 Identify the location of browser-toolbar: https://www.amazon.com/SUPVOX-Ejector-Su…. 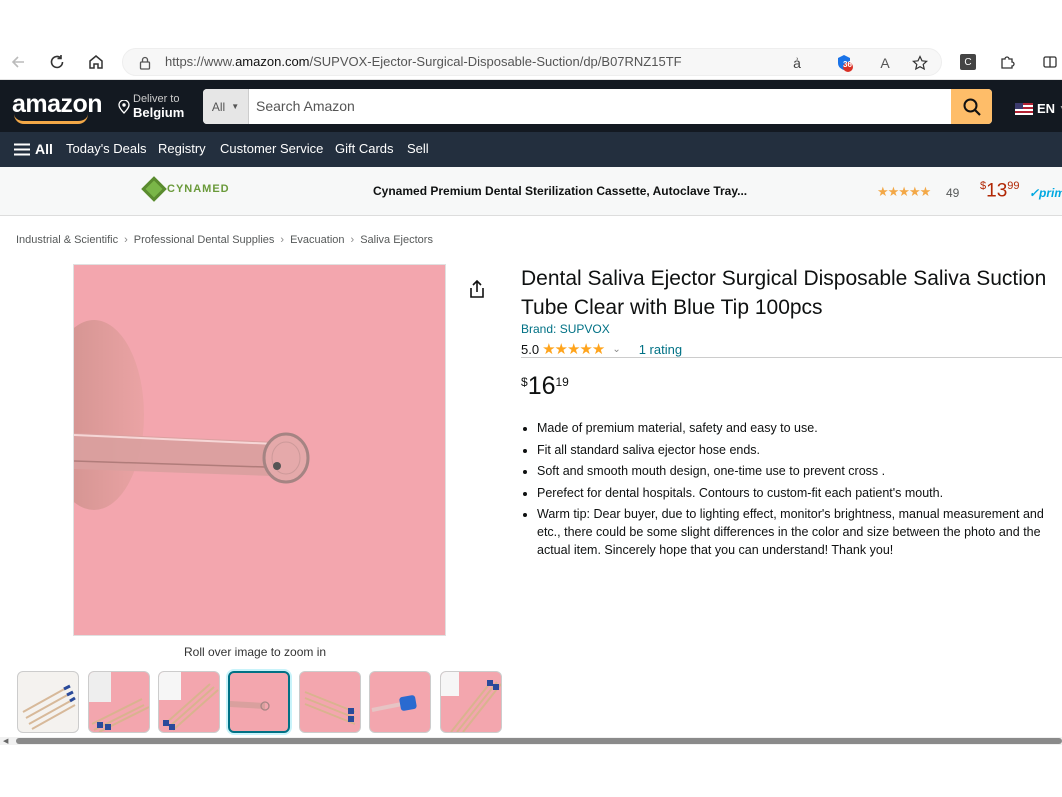
(531, 62).